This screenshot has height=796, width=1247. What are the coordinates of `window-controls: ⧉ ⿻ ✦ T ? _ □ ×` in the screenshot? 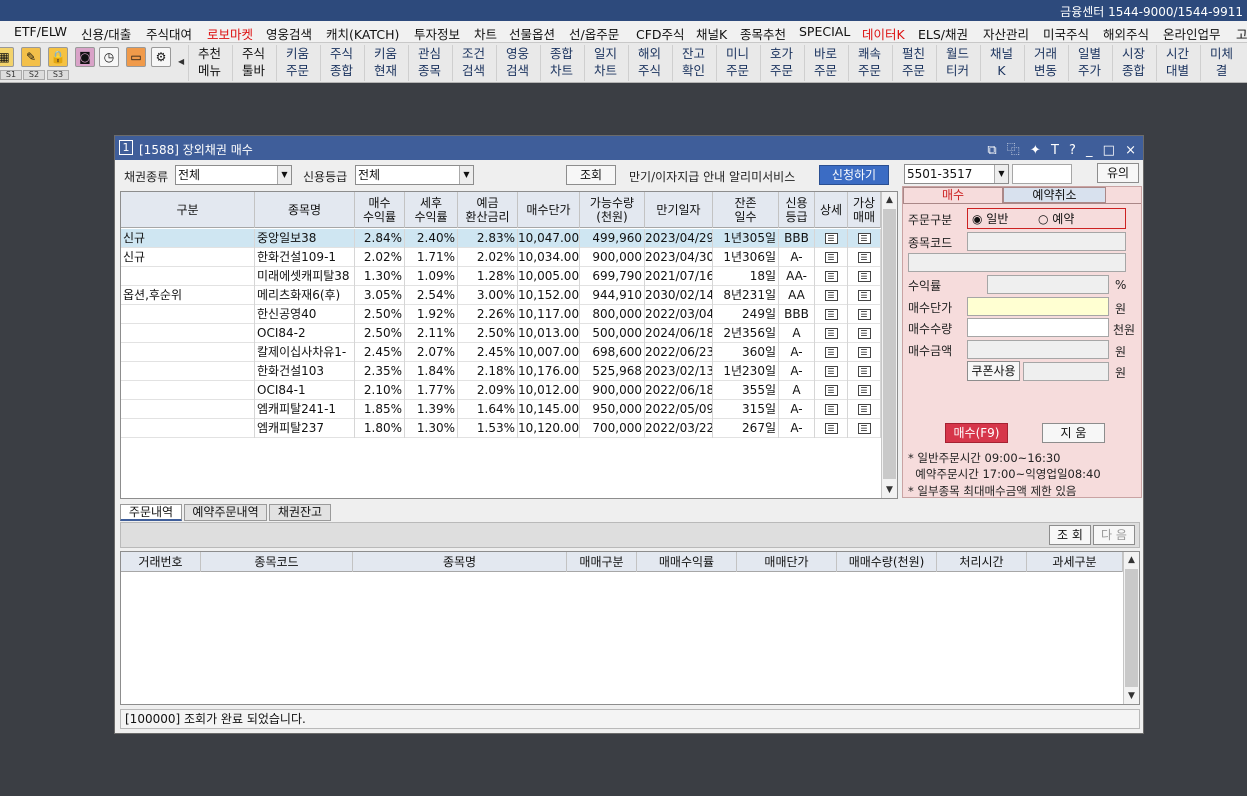 It's located at (1063, 148).